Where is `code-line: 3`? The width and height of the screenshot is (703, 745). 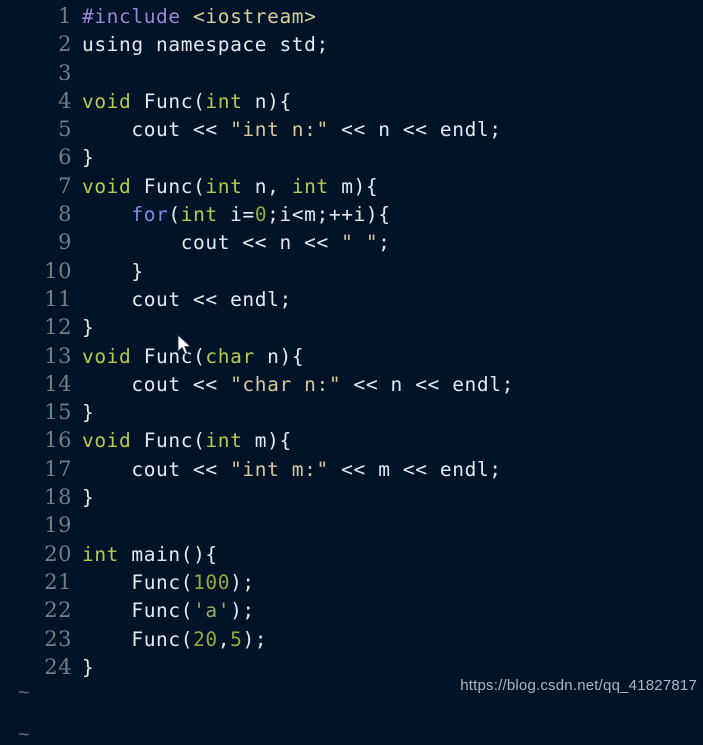
code-line: 3 is located at coordinates (351, 73).